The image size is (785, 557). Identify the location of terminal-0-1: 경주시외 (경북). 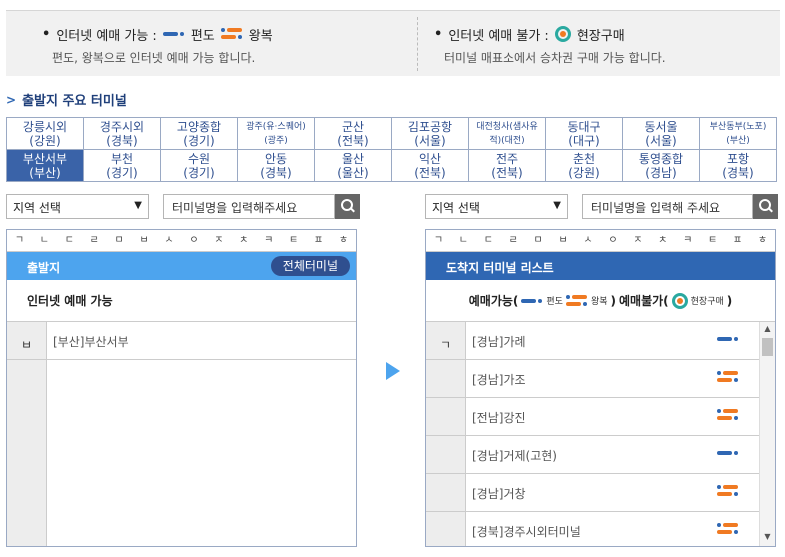
(122, 133).